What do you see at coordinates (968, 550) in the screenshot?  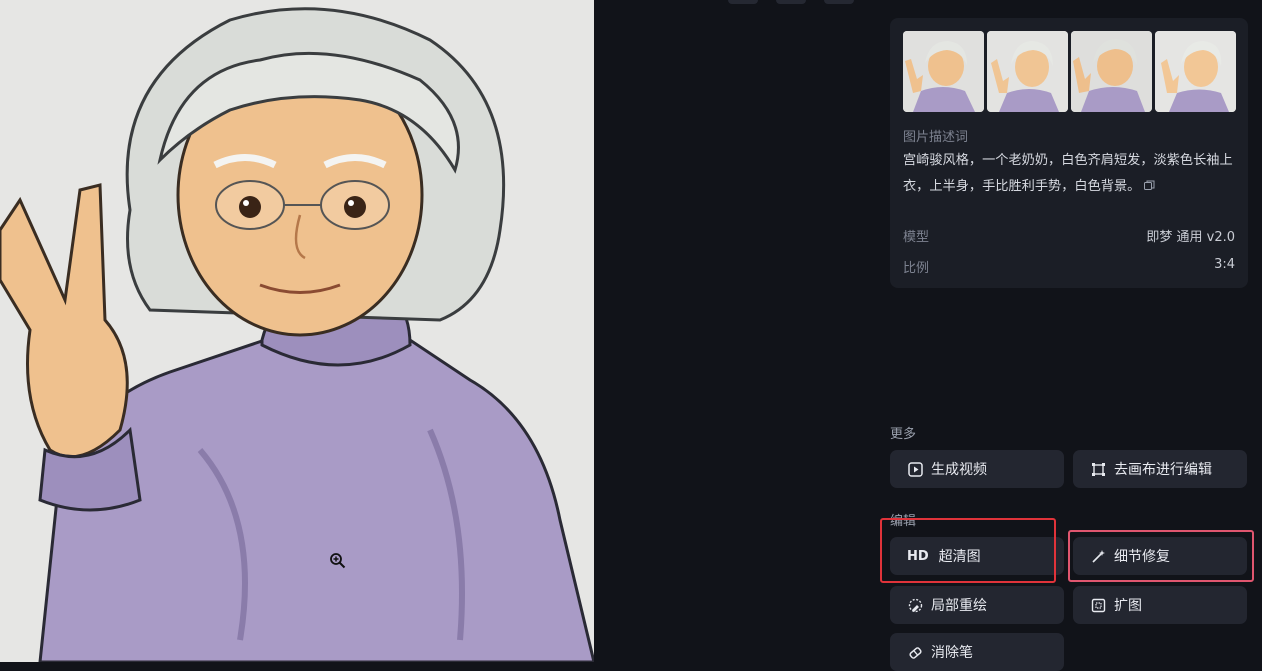 I see `highlight-box-super-resolution` at bounding box center [968, 550].